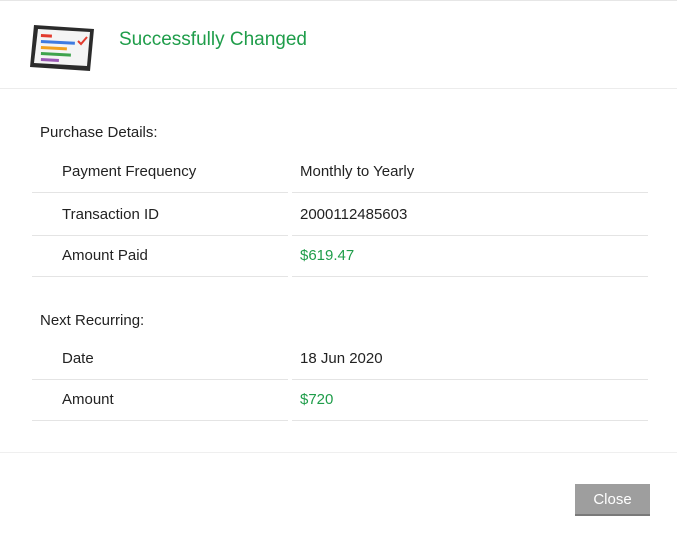 This screenshot has width=677, height=540. I want to click on row-label: Amount Paid, so click(105, 255).